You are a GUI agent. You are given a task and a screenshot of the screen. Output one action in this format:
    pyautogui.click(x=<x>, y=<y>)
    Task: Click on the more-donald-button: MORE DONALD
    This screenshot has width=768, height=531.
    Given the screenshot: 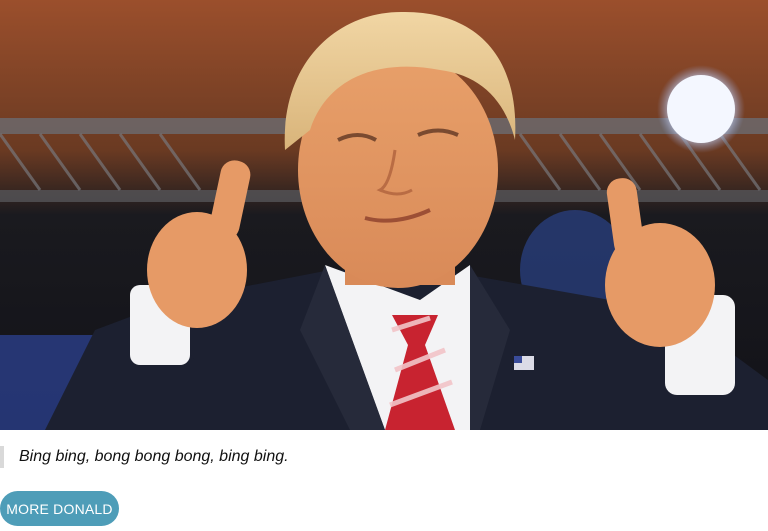 What is the action you would take?
    pyautogui.click(x=59, y=508)
    